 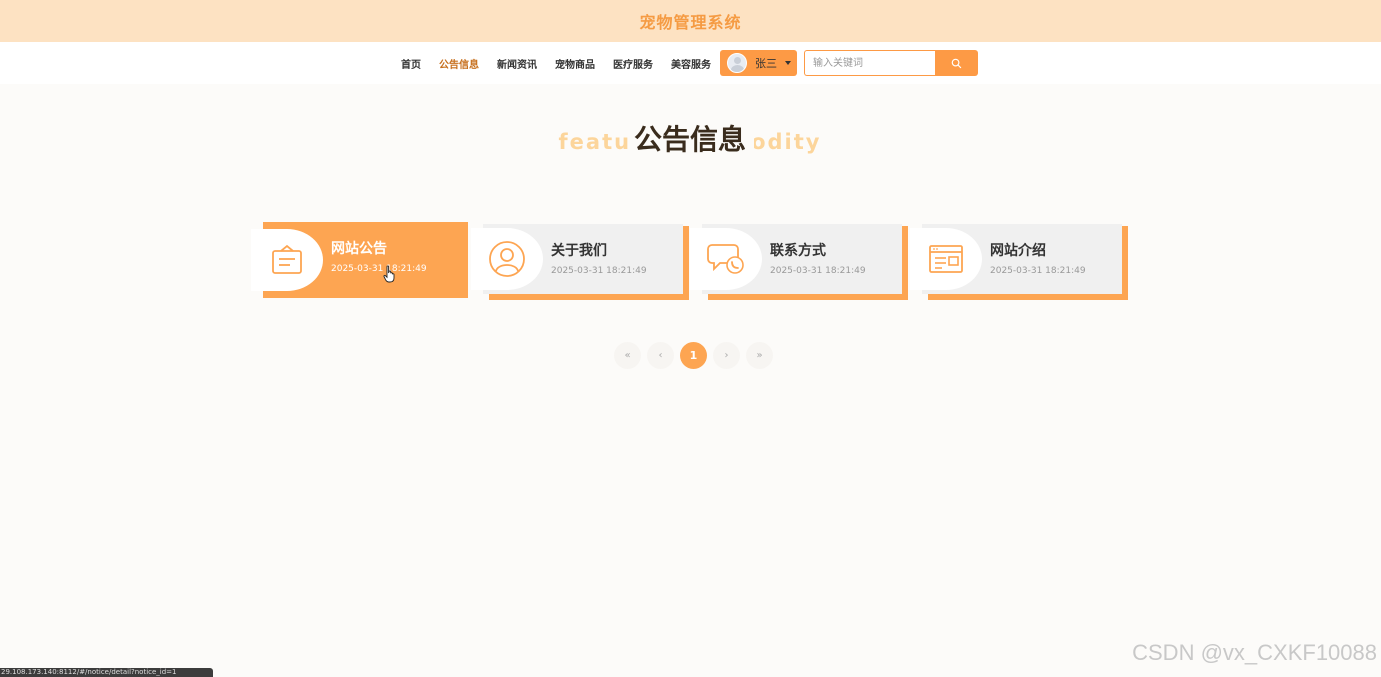 What do you see at coordinates (798, 251) in the screenshot?
I see `notice-title: 联系方式` at bounding box center [798, 251].